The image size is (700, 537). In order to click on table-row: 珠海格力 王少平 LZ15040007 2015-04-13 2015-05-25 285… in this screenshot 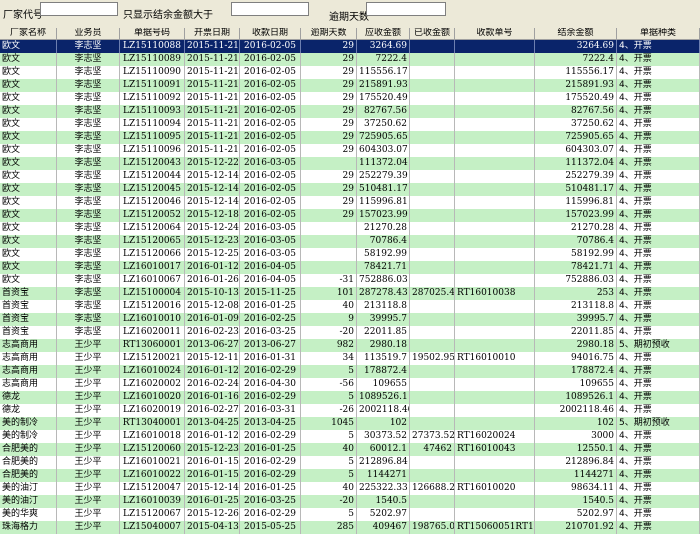, I will do `click(350, 527)`.